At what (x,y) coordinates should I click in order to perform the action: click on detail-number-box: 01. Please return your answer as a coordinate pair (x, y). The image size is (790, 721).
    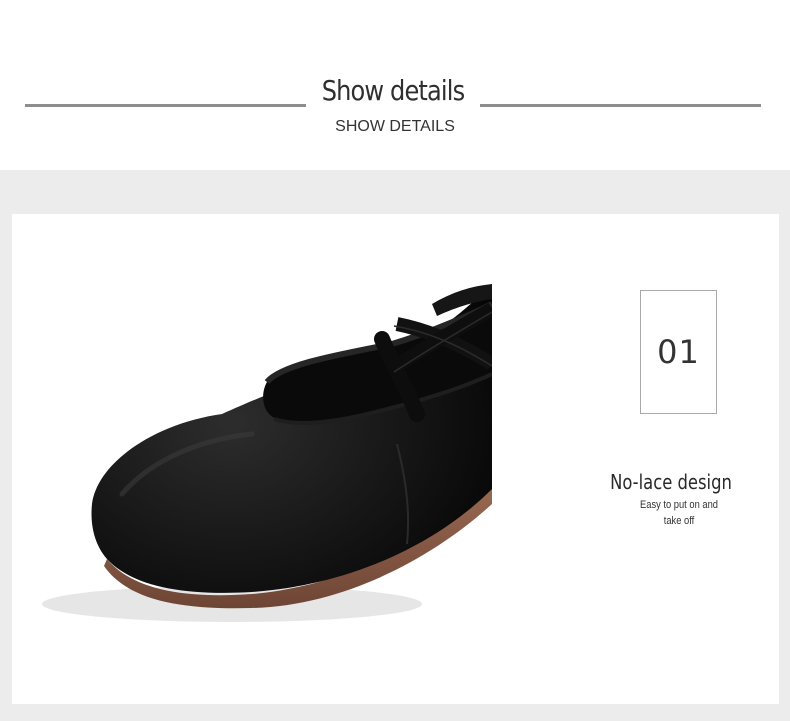
    Looking at the image, I should click on (678, 352).